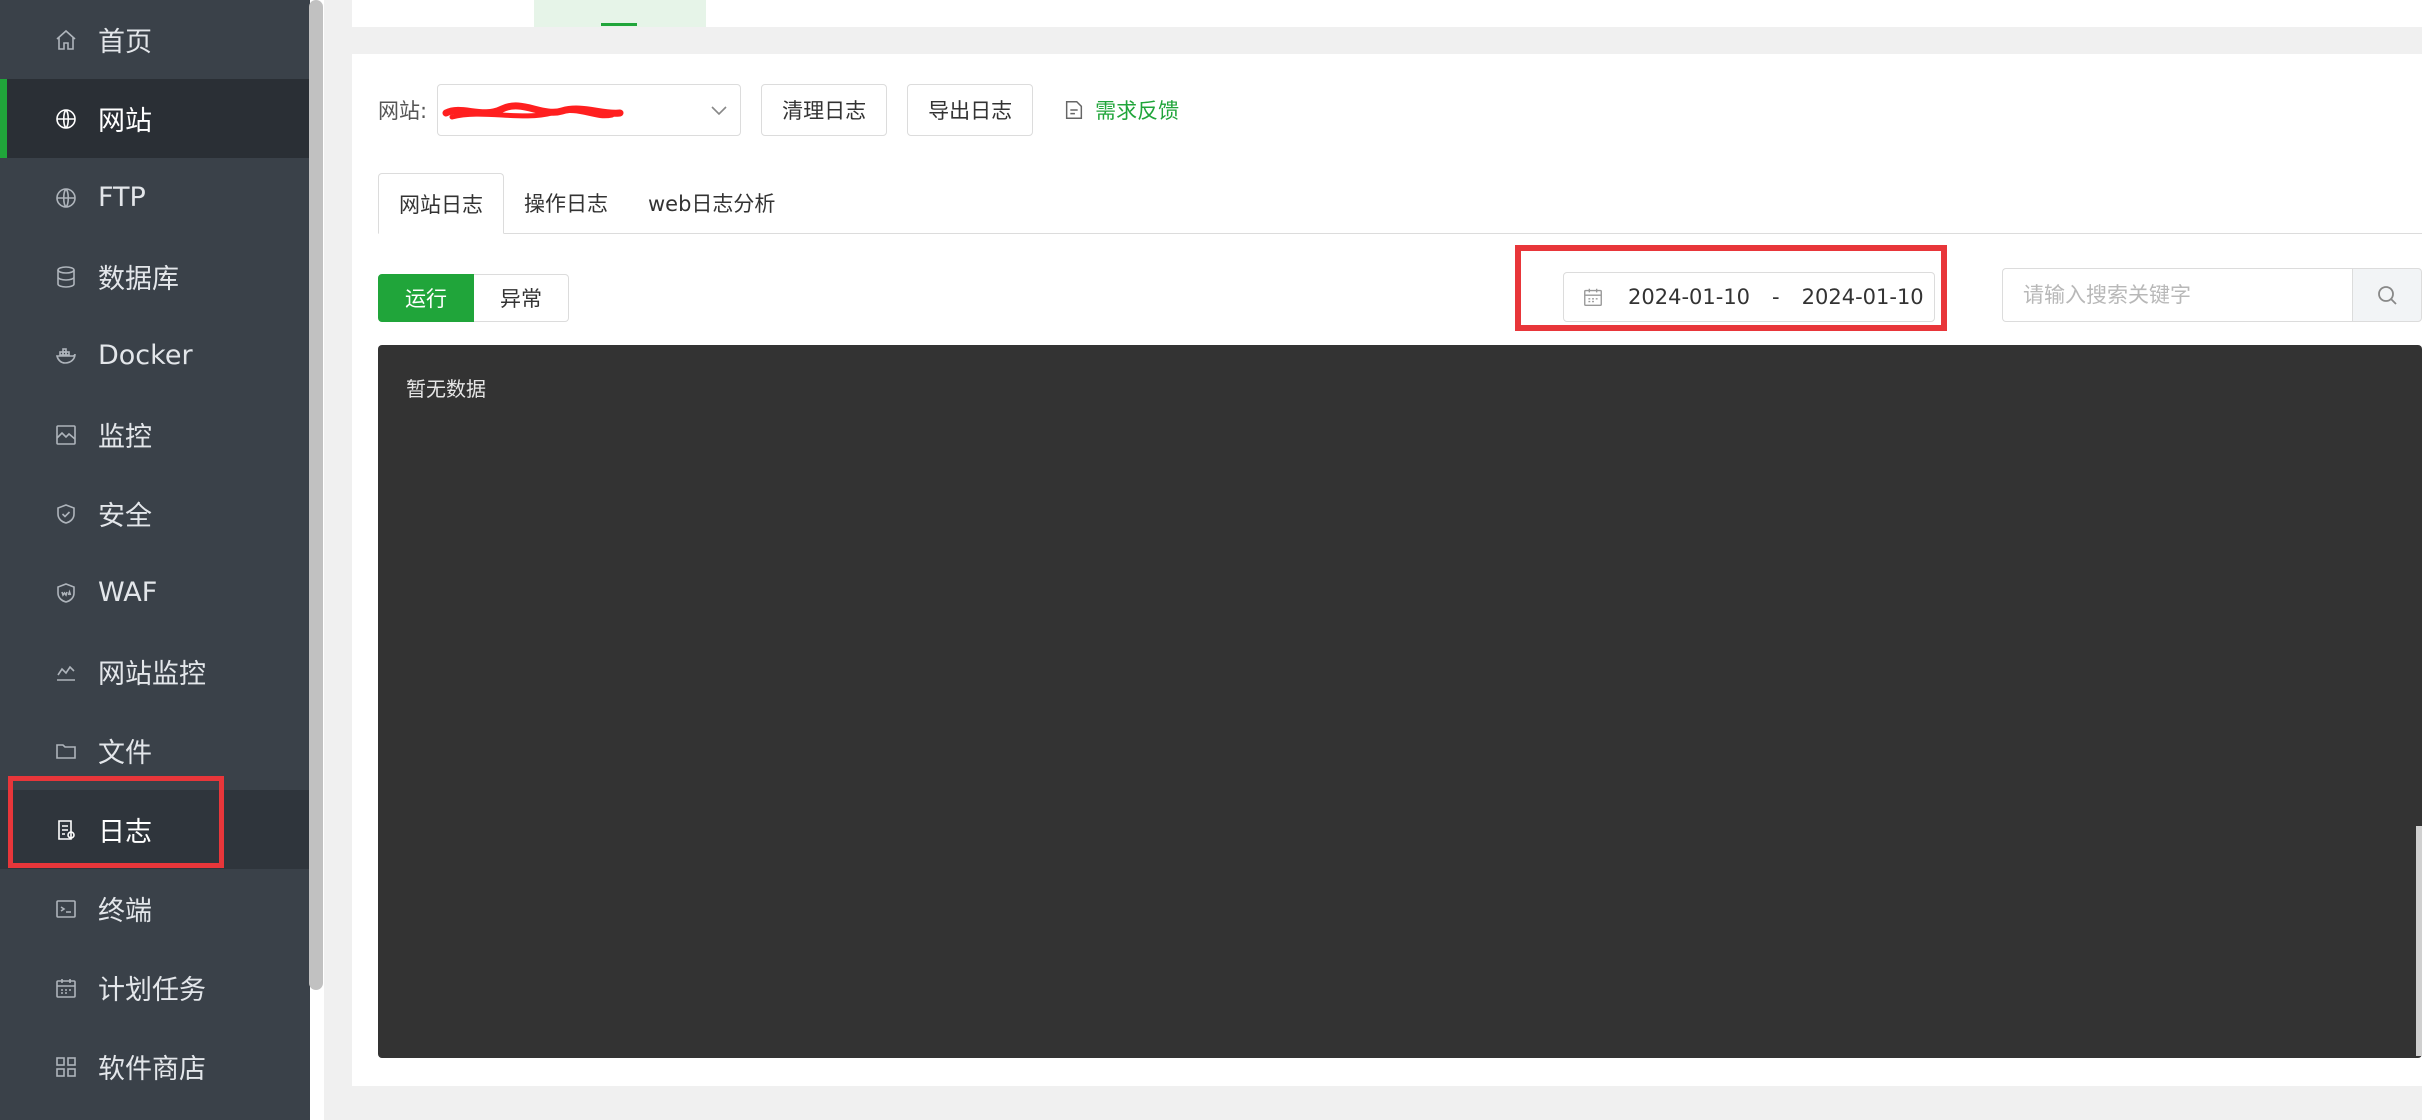 The image size is (2422, 1120). What do you see at coordinates (441, 203) in the screenshot?
I see `tab-site-log: 网站日志` at bounding box center [441, 203].